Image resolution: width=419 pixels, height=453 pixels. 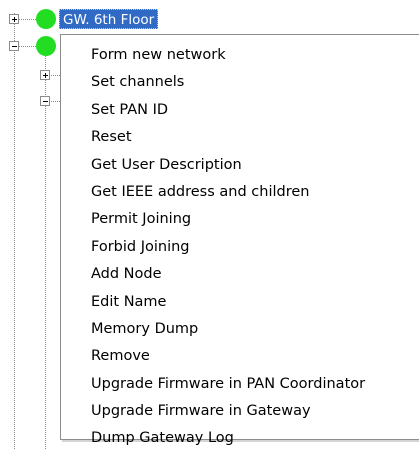 What do you see at coordinates (240, 247) in the screenshot?
I see `menu-item-forbid-joining: Forbid Joining` at bounding box center [240, 247].